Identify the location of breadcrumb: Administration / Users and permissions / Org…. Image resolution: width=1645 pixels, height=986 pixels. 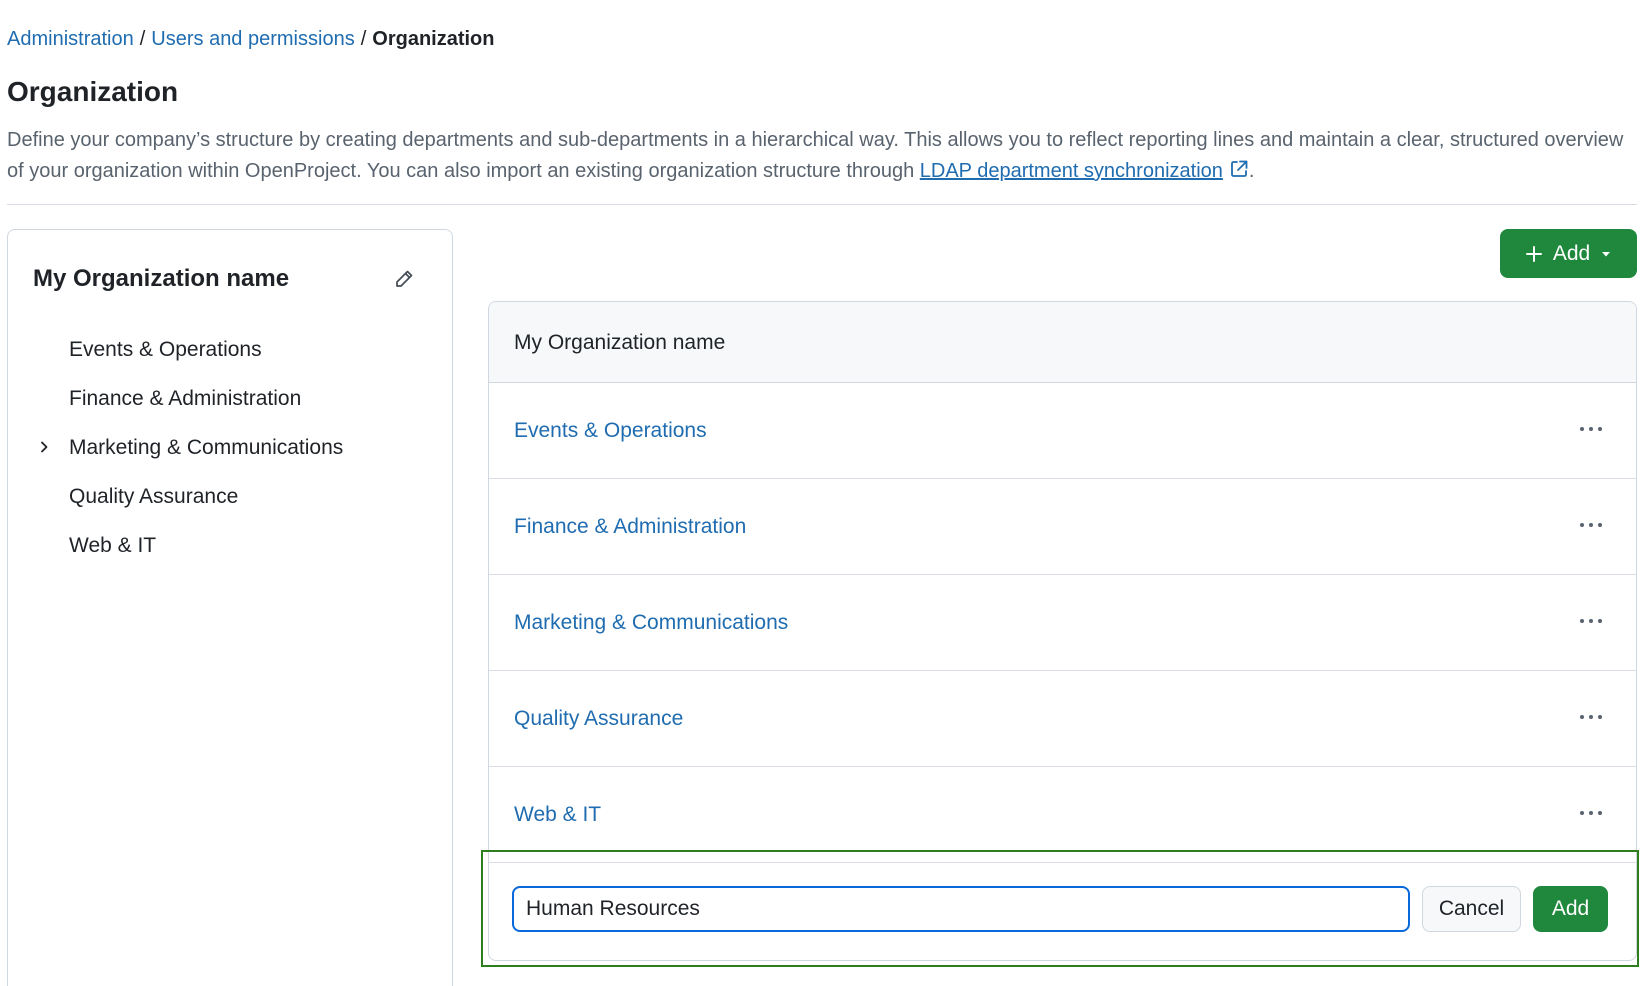
(251, 39).